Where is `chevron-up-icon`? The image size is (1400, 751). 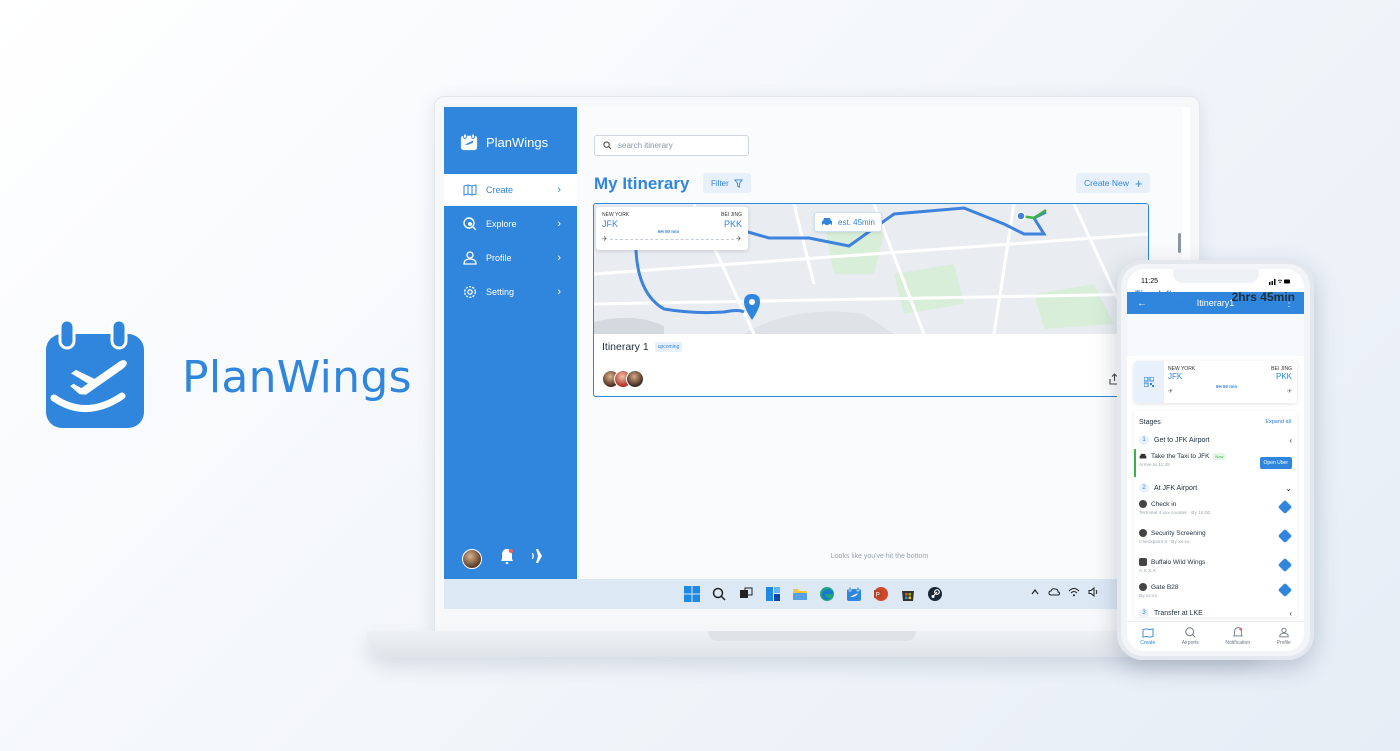 chevron-up-icon is located at coordinates (1035, 593).